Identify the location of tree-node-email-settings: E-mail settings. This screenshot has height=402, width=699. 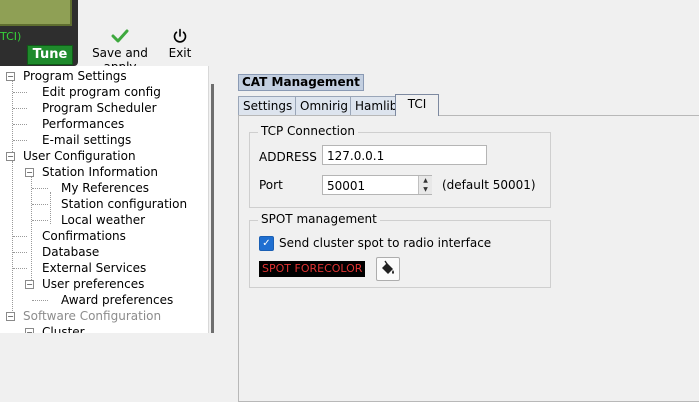
(86, 140).